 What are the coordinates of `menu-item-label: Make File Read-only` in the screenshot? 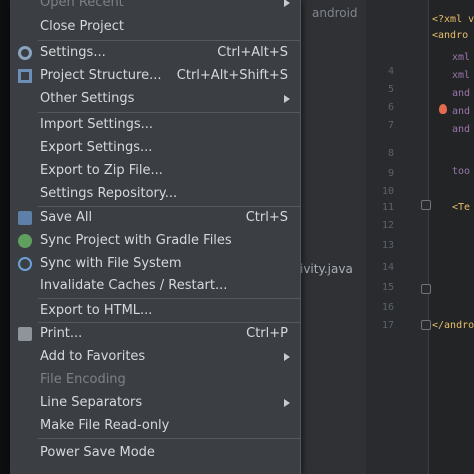 It's located at (105, 425).